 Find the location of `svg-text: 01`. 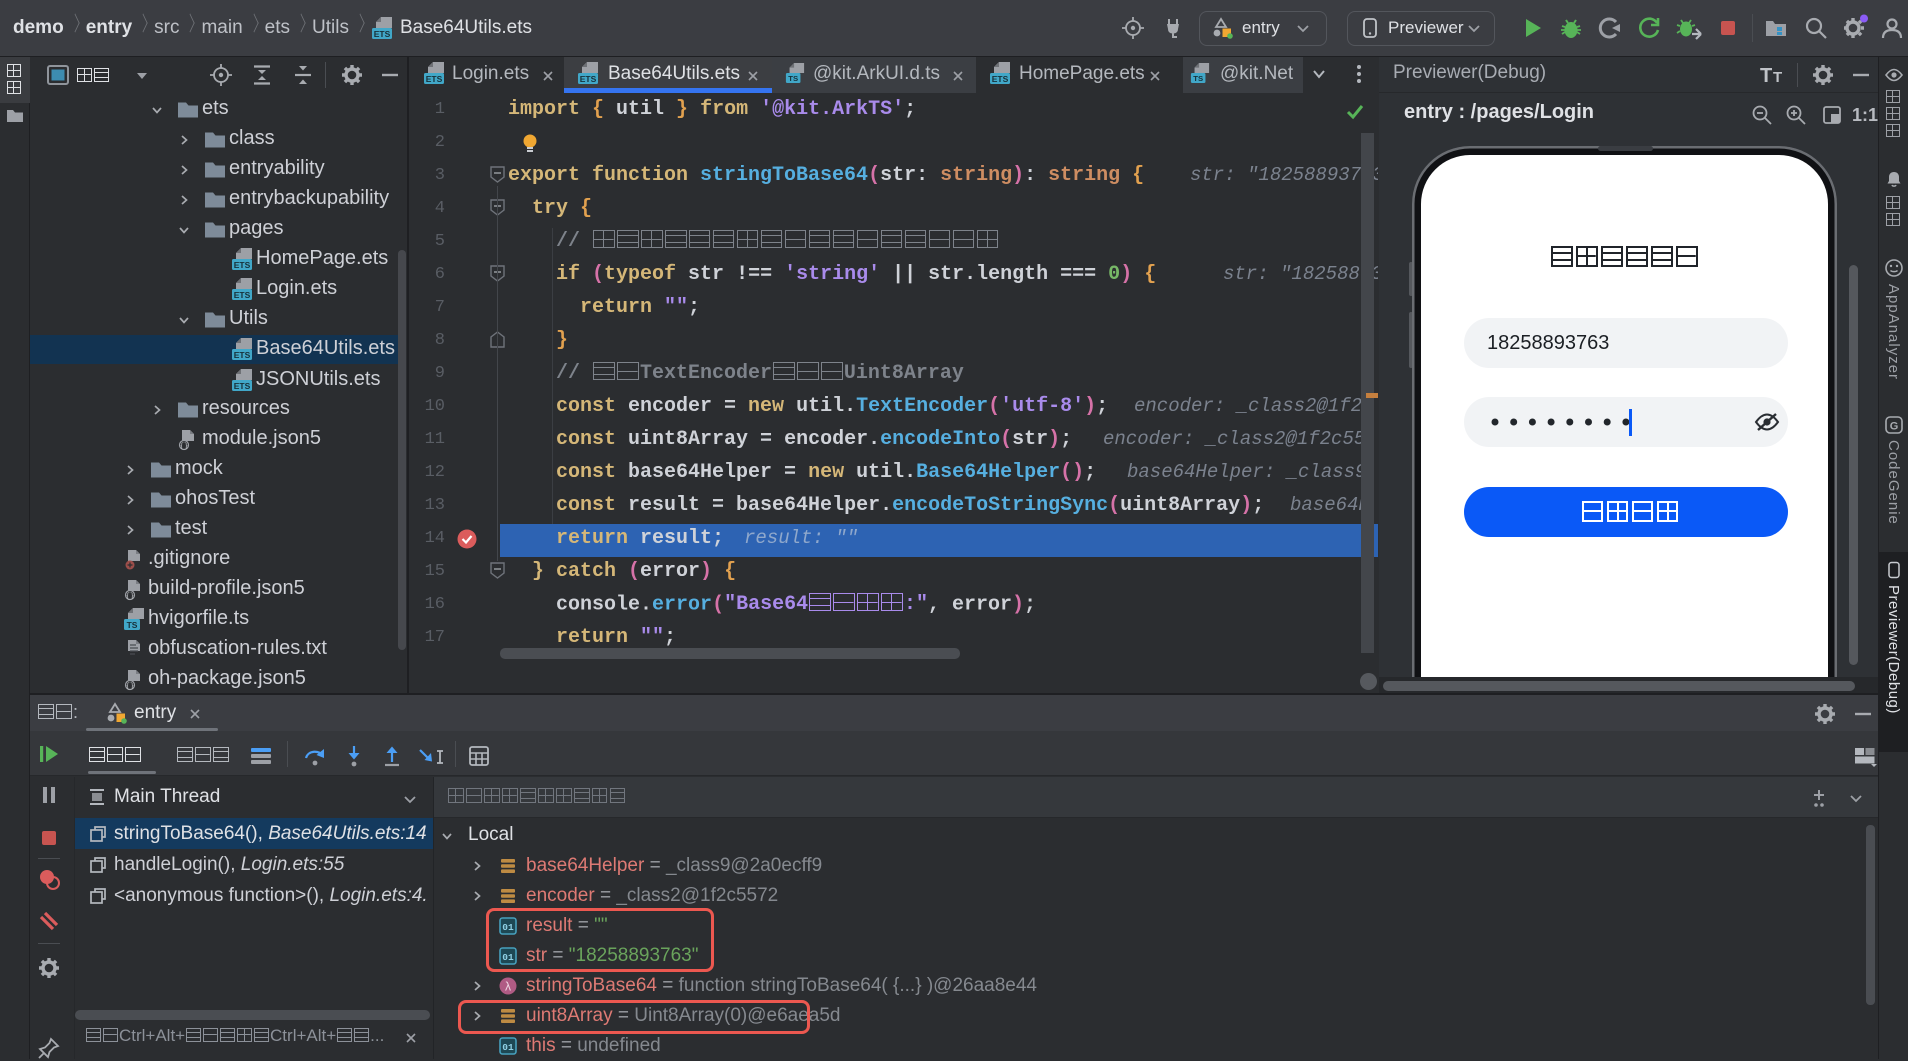

svg-text: 01 is located at coordinates (508, 1047).